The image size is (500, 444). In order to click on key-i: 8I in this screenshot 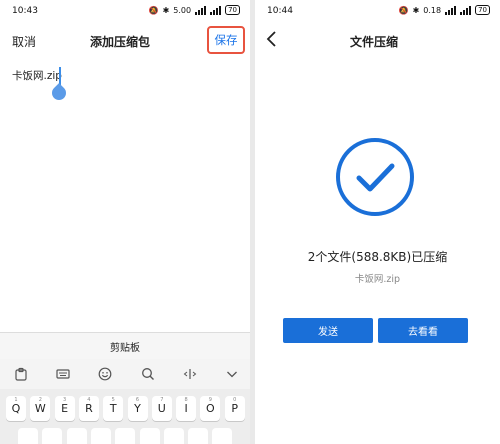, I will do `click(186, 408)`.